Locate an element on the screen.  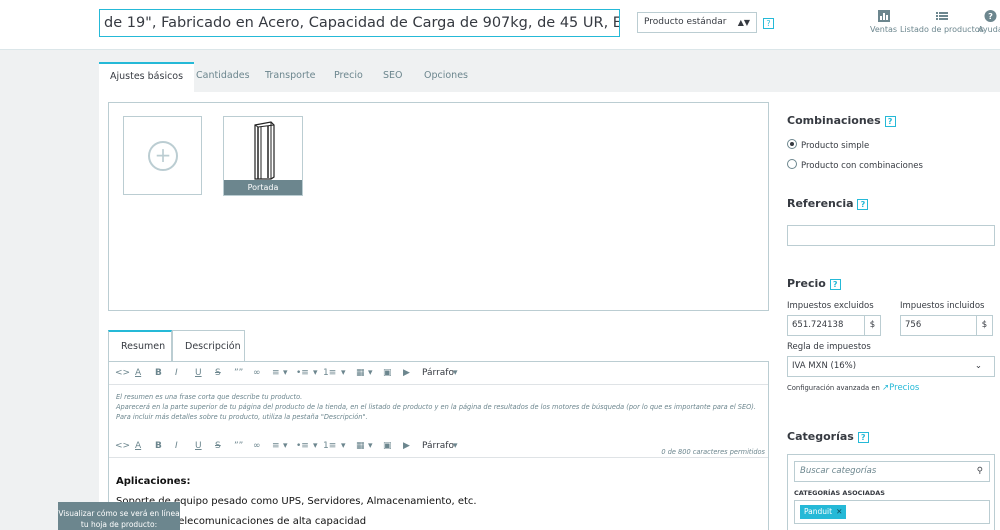
tax-excluded-label: Impuestos excluidos is located at coordinates (830, 306).